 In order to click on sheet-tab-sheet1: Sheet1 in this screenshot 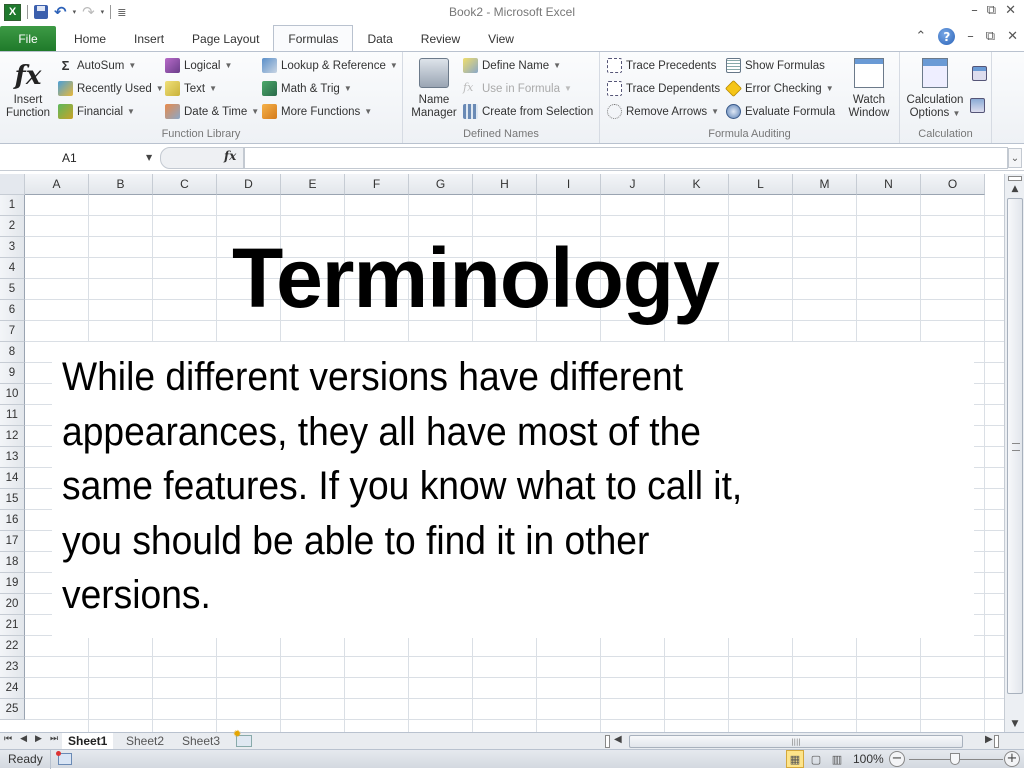, I will do `click(88, 741)`.